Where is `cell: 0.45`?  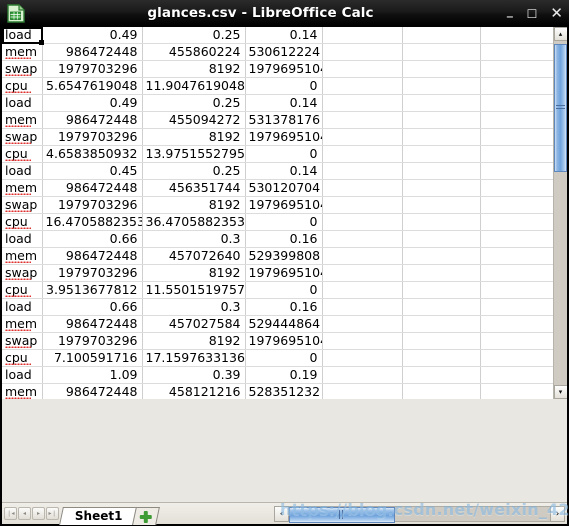 cell: 0.45 is located at coordinates (92, 171).